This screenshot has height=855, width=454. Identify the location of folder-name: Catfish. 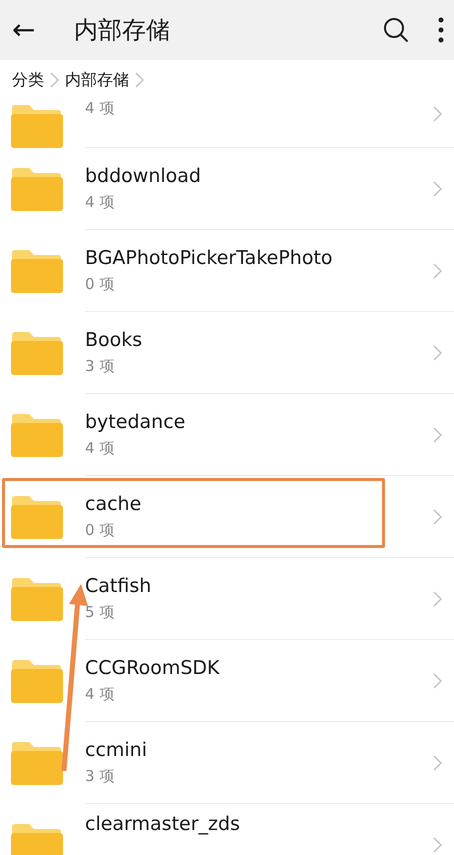
(118, 586).